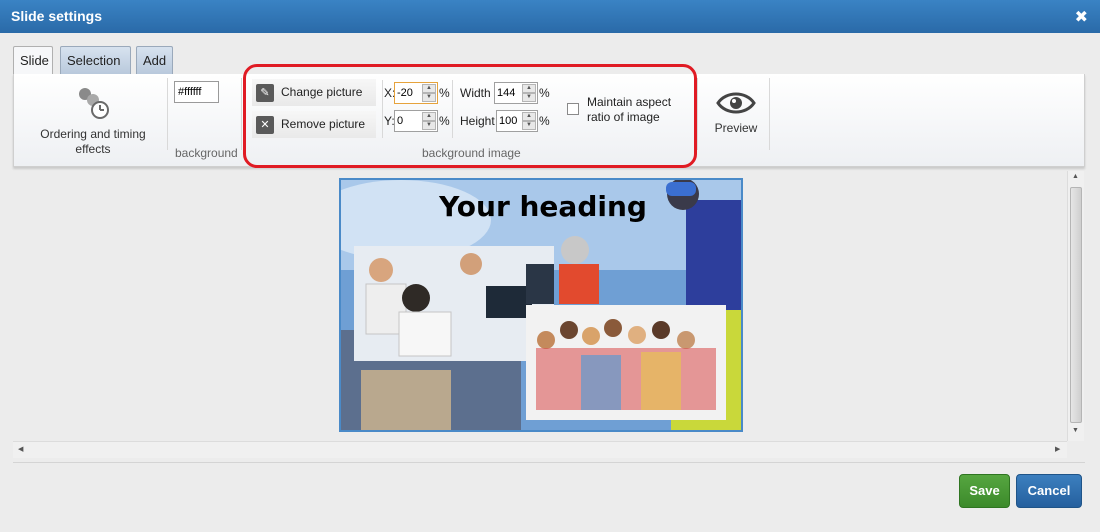 The height and width of the screenshot is (532, 1100). Describe the element at coordinates (1081, 17) in the screenshot. I see `close-icon: ✖` at that location.